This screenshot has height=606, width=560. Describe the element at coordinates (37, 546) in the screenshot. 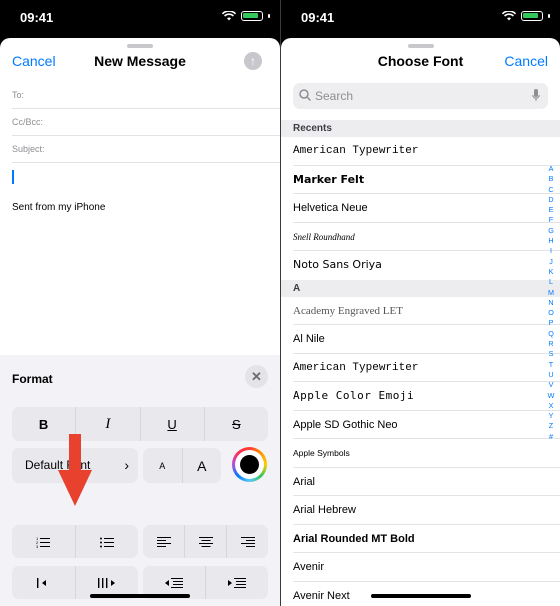

I see `svg-text: 3` at that location.